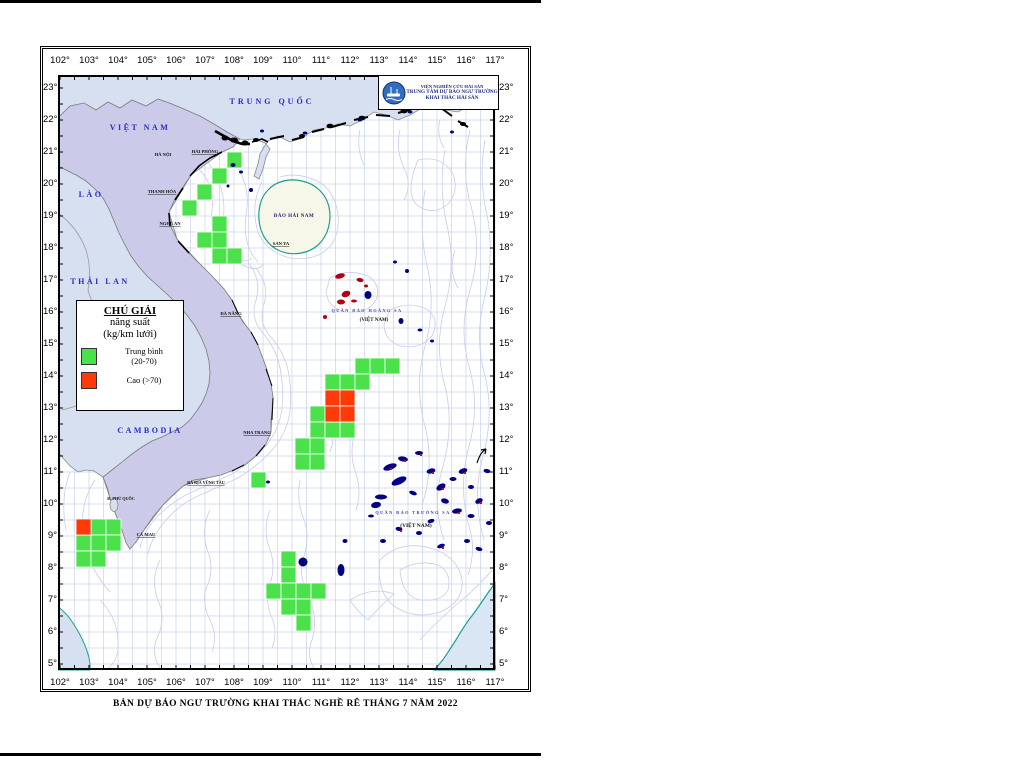 The width and height of the screenshot is (1033, 768). What do you see at coordinates (52, 631) in the screenshot?
I see `lat-axis-label: 6°` at bounding box center [52, 631].